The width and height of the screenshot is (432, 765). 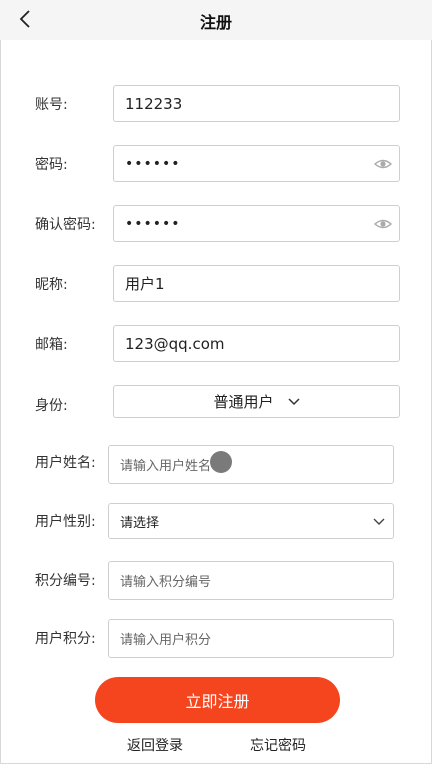 What do you see at coordinates (256, 223) in the screenshot?
I see `confirm-password-input: ••••••` at bounding box center [256, 223].